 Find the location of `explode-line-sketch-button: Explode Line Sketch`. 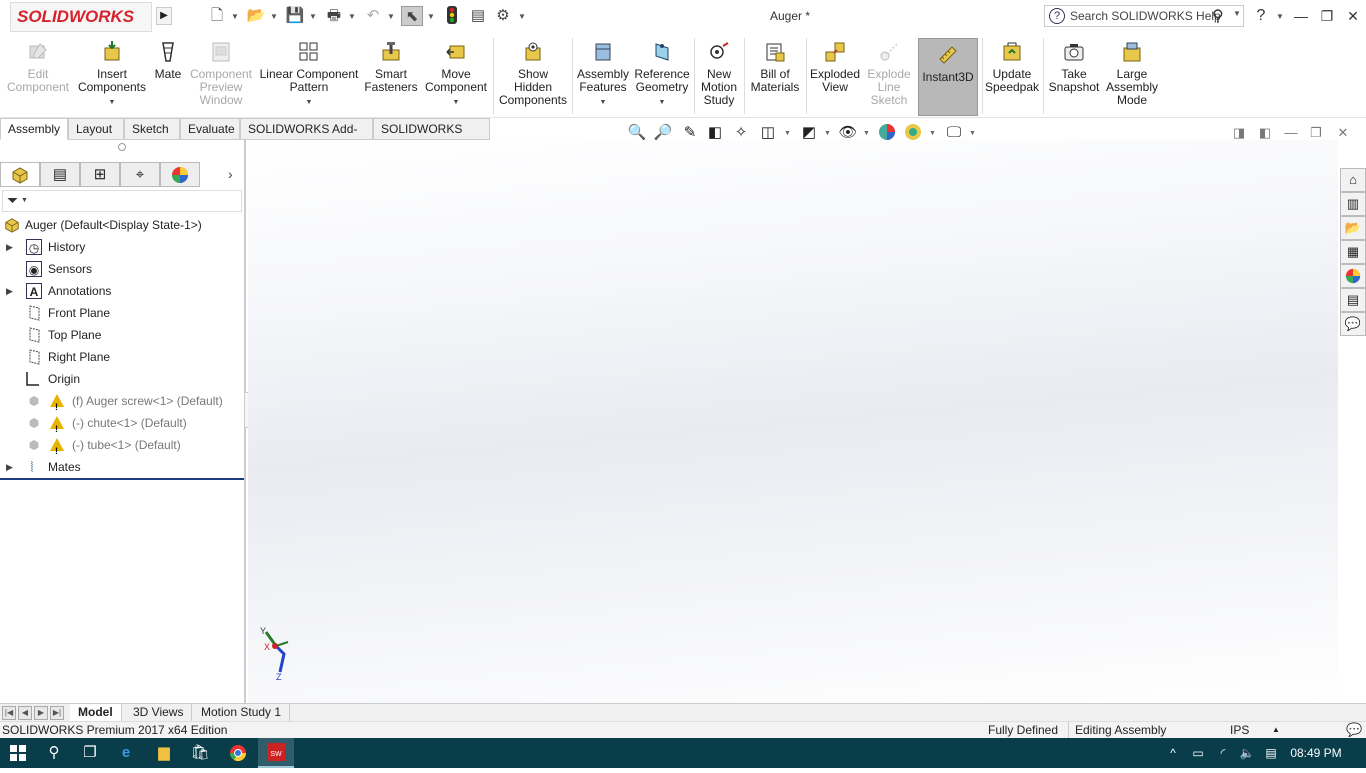

explode-line-sketch-button: Explode Line Sketch is located at coordinates (889, 79).